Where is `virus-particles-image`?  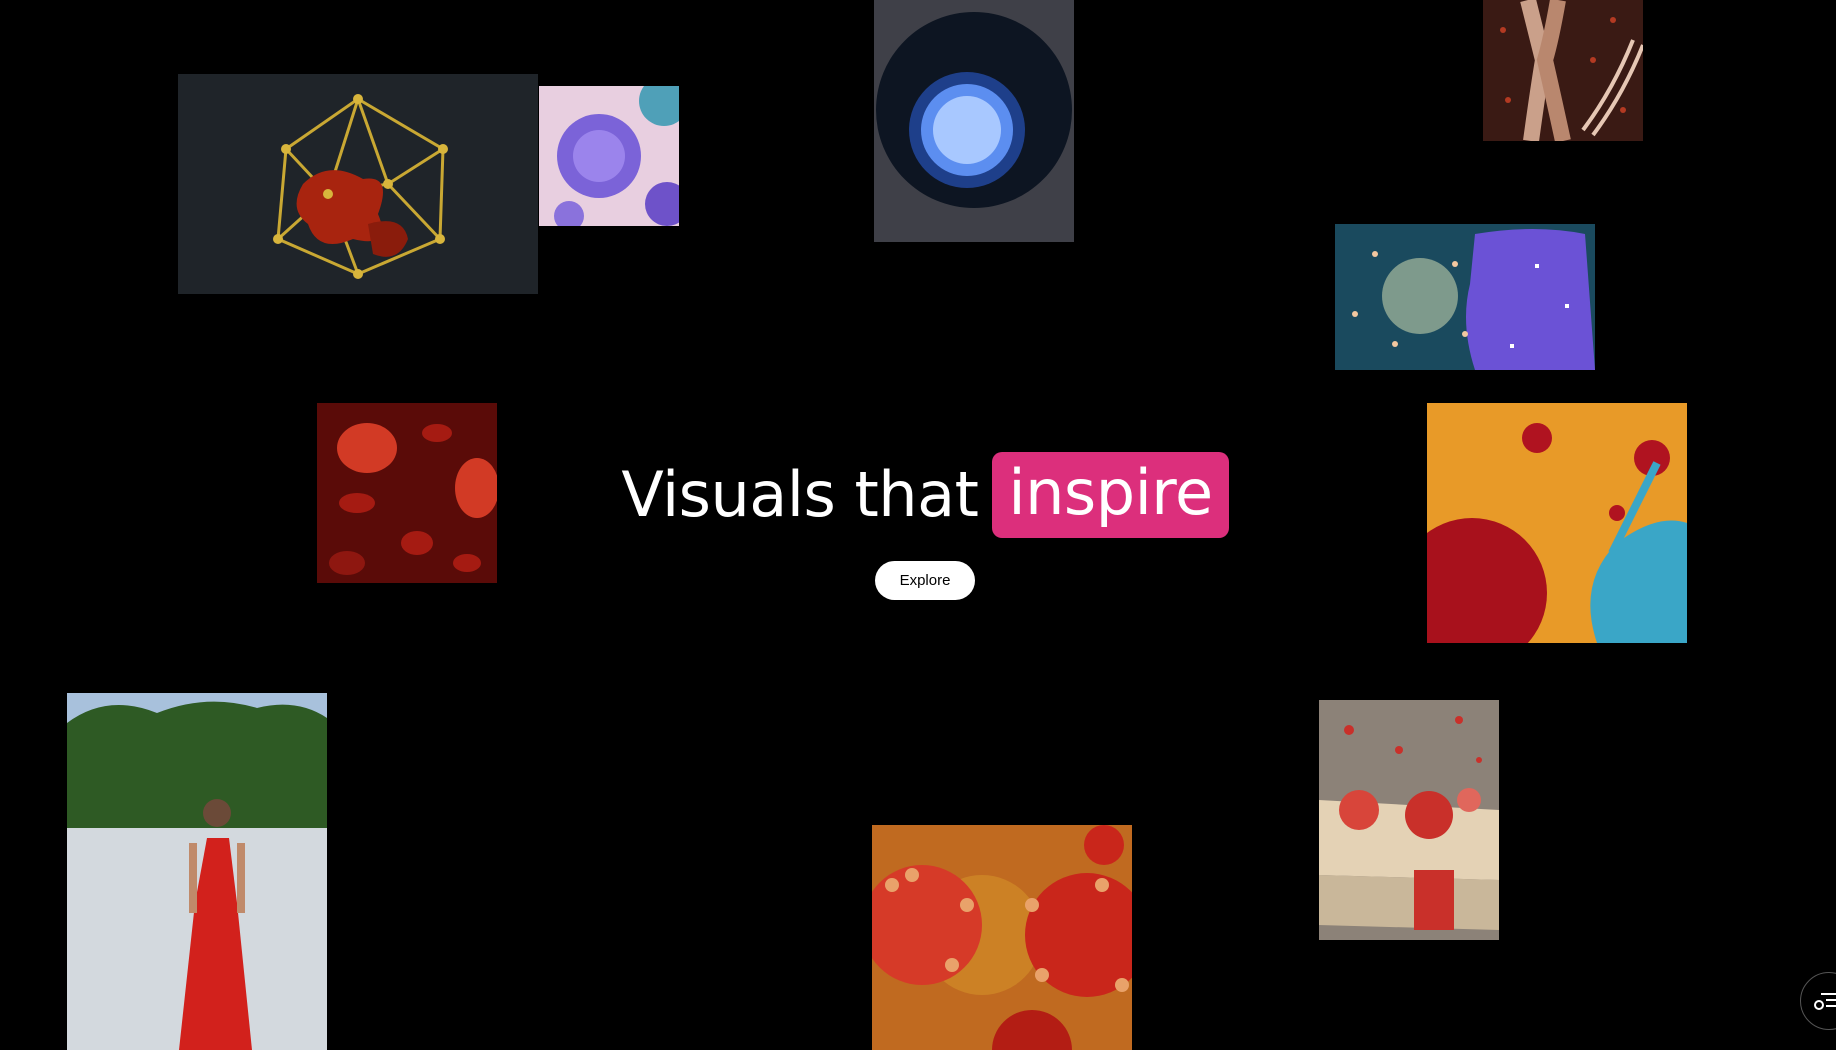
virus-particles-image is located at coordinates (1002, 937).